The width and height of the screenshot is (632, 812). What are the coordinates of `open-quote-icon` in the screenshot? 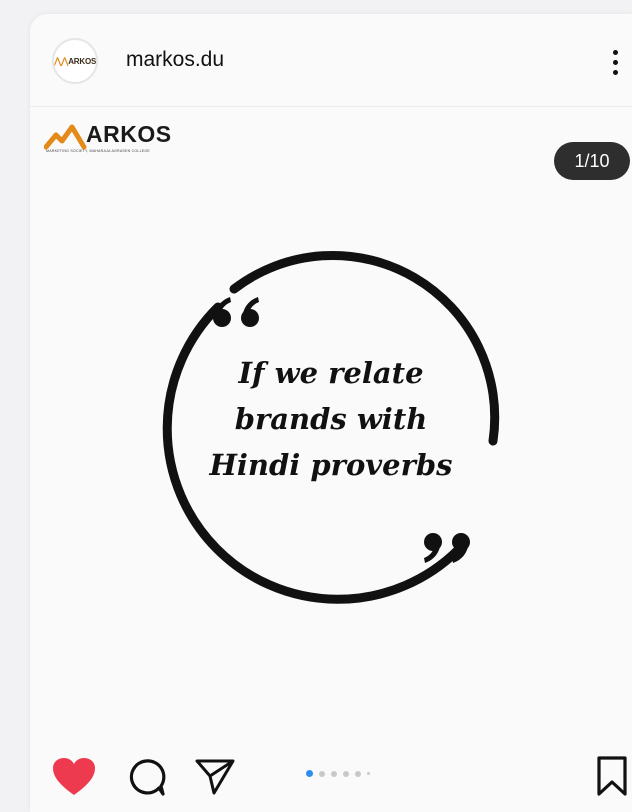 It's located at (236, 312).